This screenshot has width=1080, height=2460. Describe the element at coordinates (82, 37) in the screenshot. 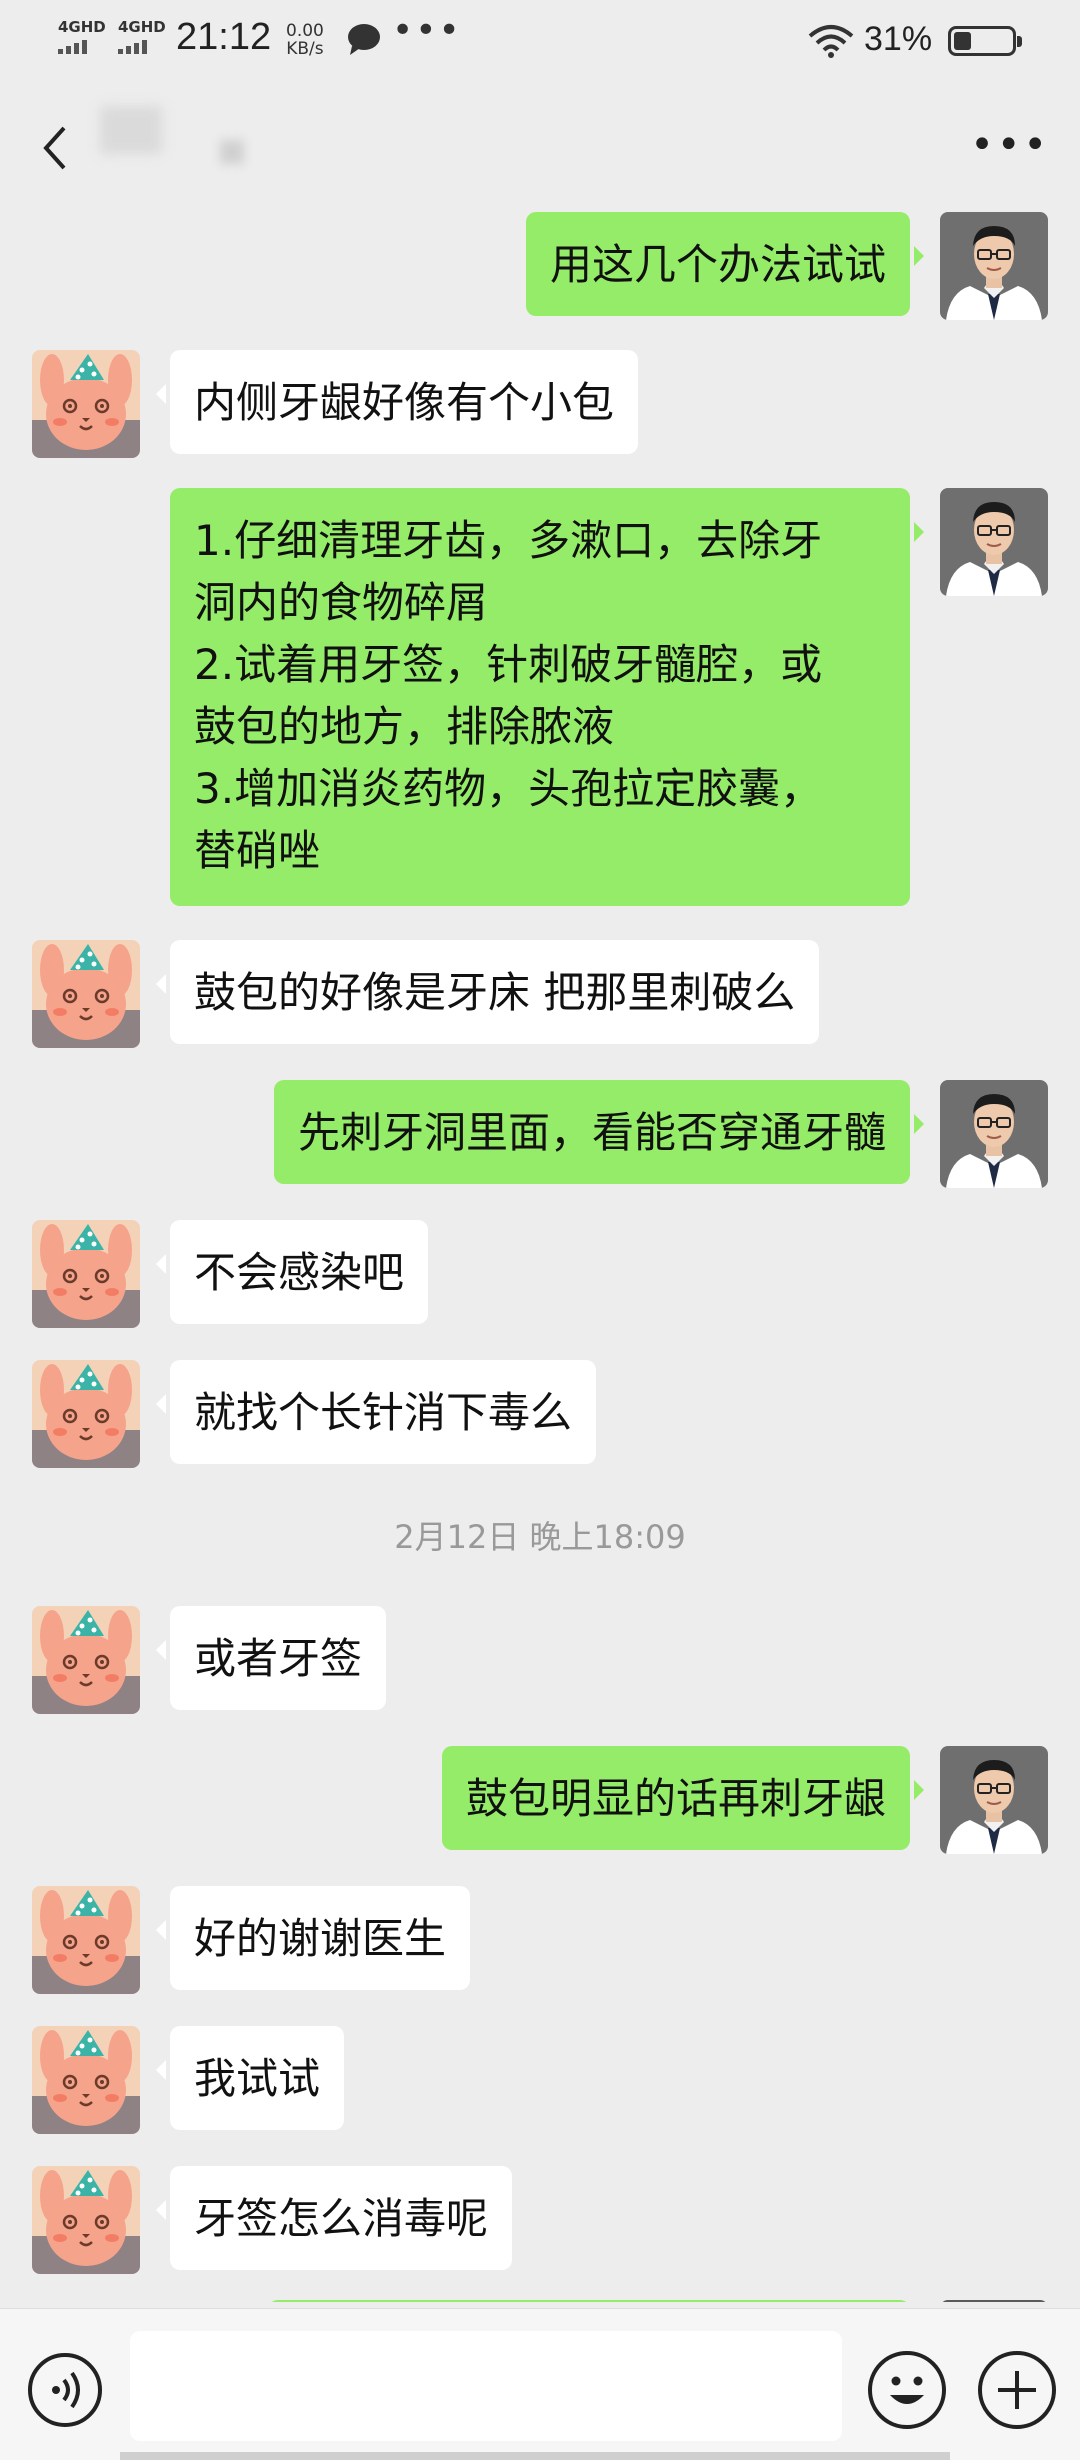

I see `network-indicator-1: 4GHD` at that location.